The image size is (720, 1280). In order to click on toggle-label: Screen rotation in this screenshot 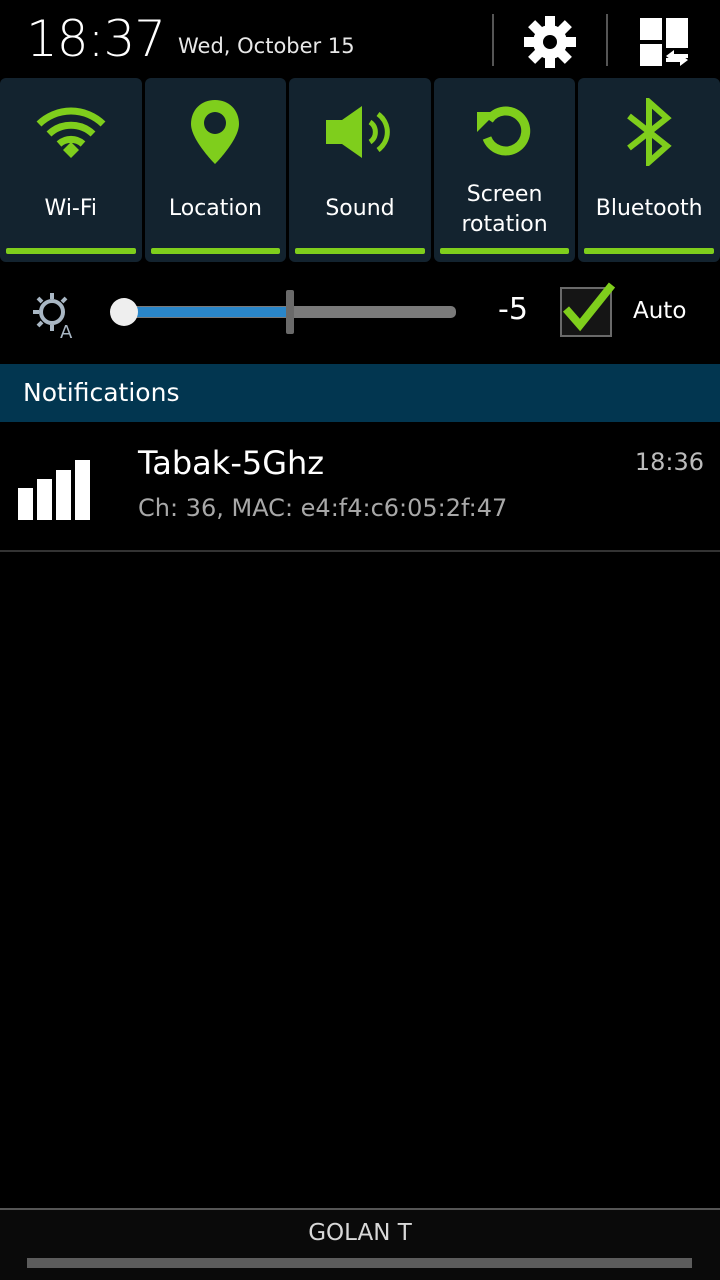, I will do `click(504, 209)`.